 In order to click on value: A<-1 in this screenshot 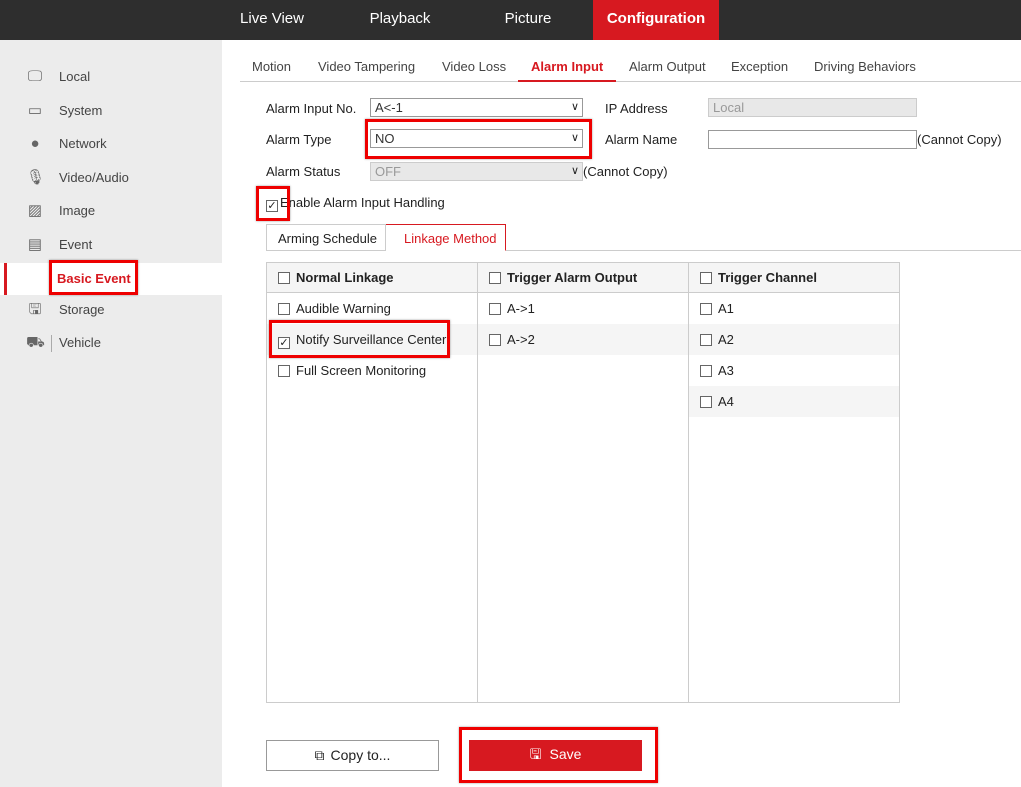, I will do `click(389, 107)`.